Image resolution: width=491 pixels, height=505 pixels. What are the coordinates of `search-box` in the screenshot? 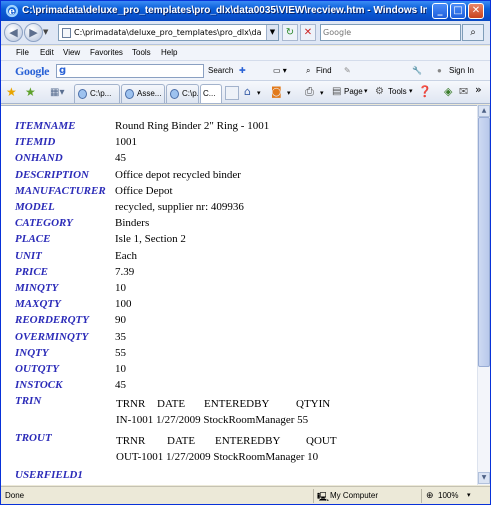 It's located at (390, 32).